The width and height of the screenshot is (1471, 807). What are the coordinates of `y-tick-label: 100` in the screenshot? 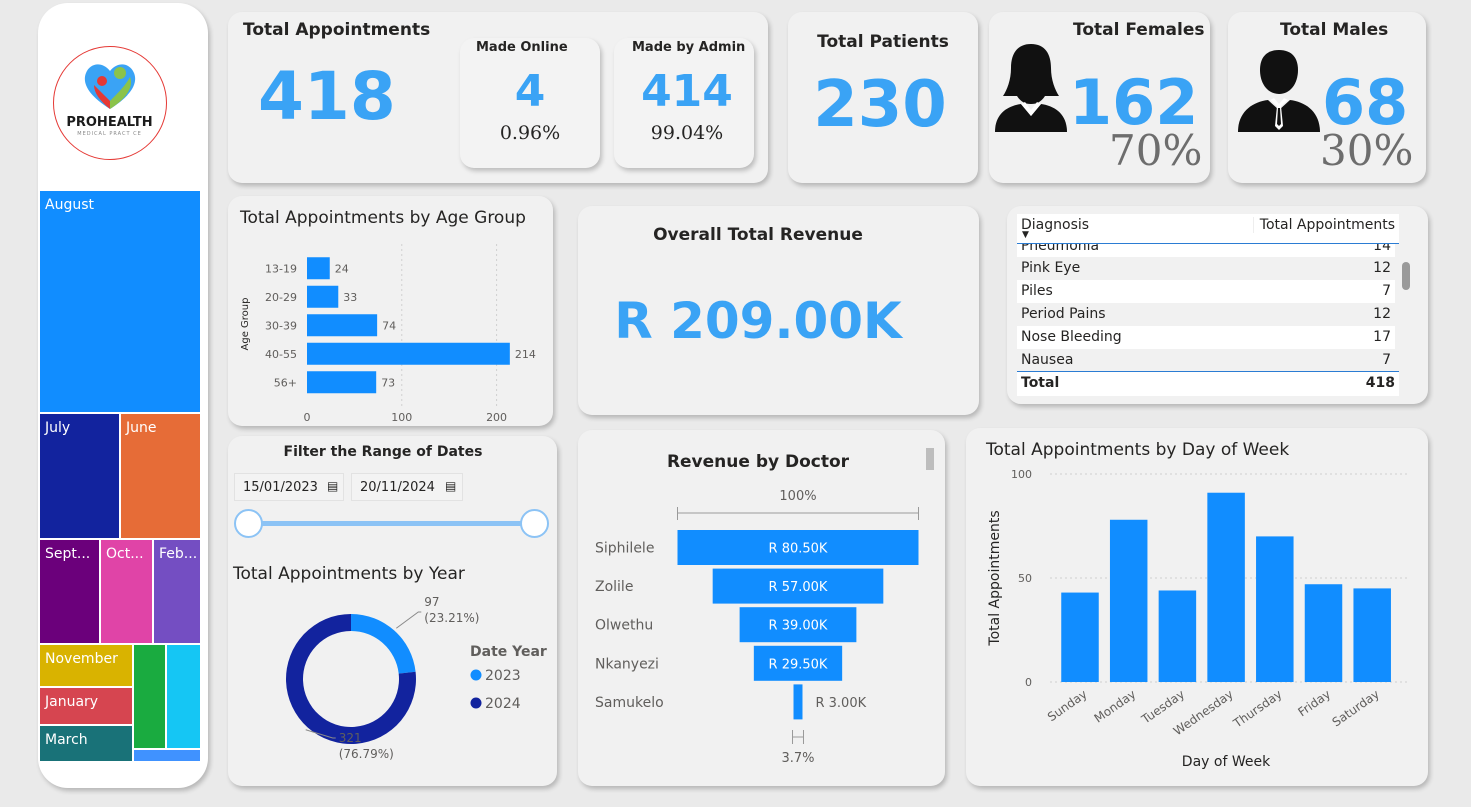 It's located at (1021, 474).